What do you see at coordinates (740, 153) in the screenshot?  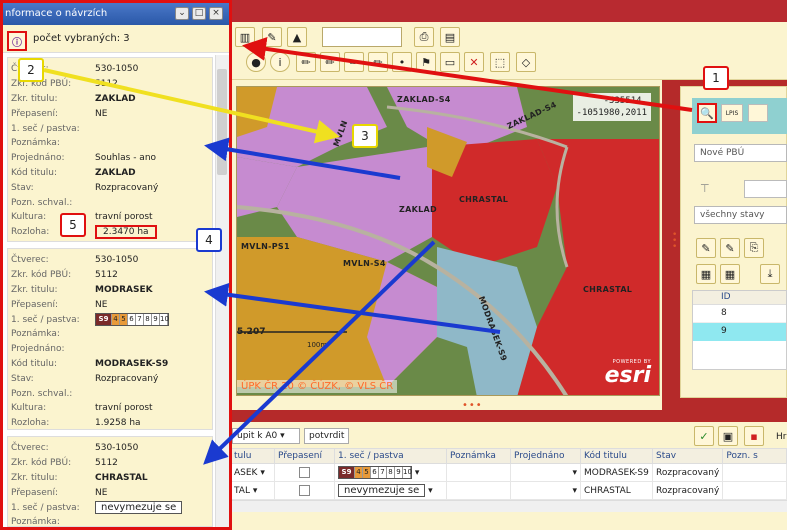 I see `new-pbu-select: Nové PBÚ` at bounding box center [740, 153].